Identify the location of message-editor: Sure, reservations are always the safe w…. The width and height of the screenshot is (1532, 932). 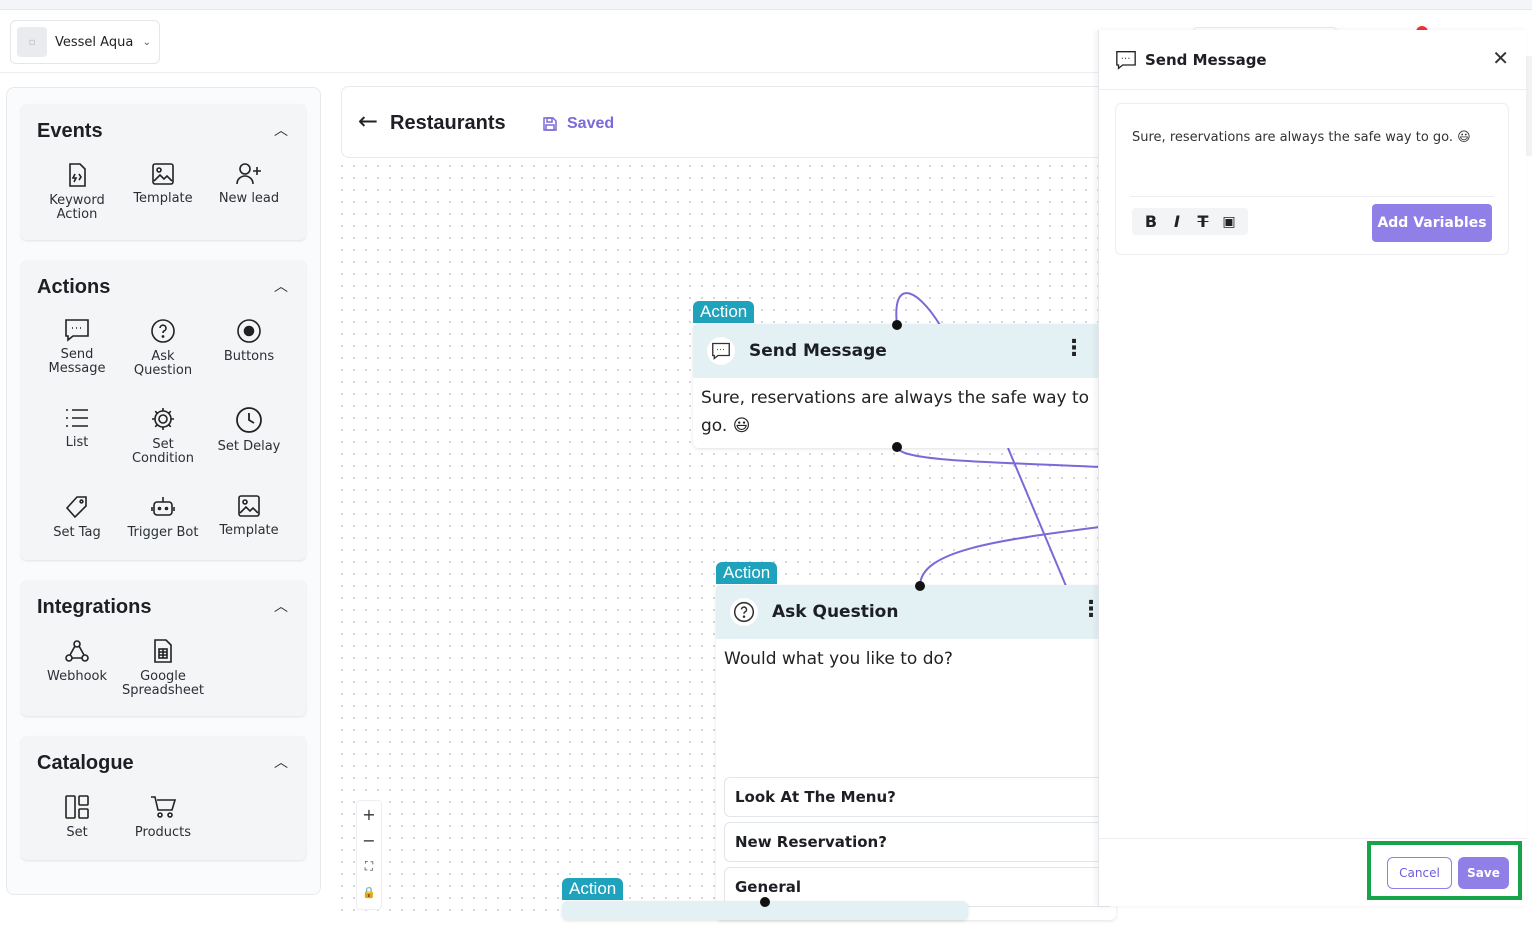
(1312, 179).